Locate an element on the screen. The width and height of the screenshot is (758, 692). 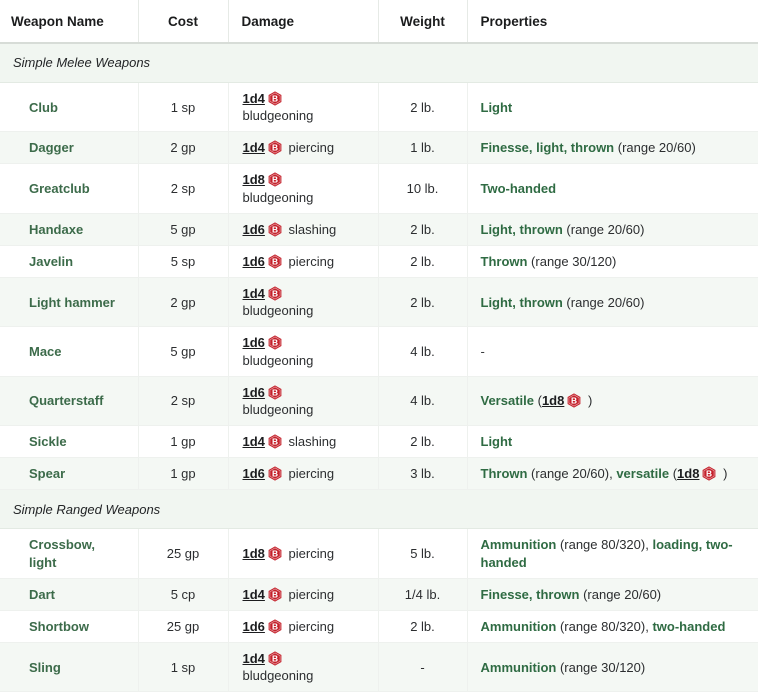
weapon-name-link: Dart is located at coordinates (42, 594).